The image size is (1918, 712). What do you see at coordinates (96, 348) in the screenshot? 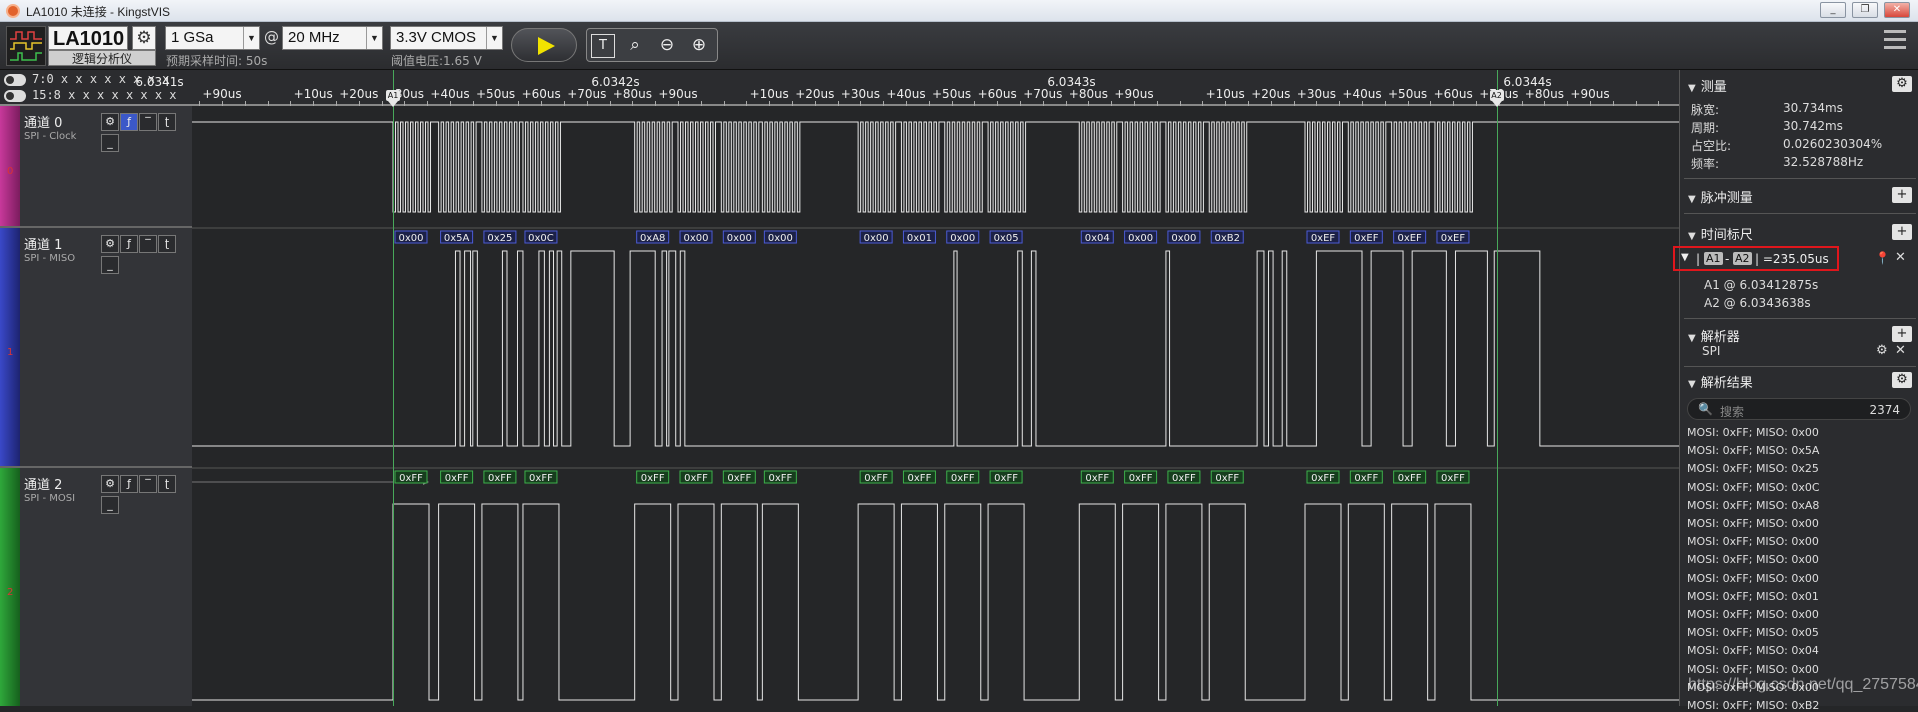
I see `channel-1-panel: 1 通道 1 SPI - MISO ⚙ ƒ ‾ ʈ _` at bounding box center [96, 348].